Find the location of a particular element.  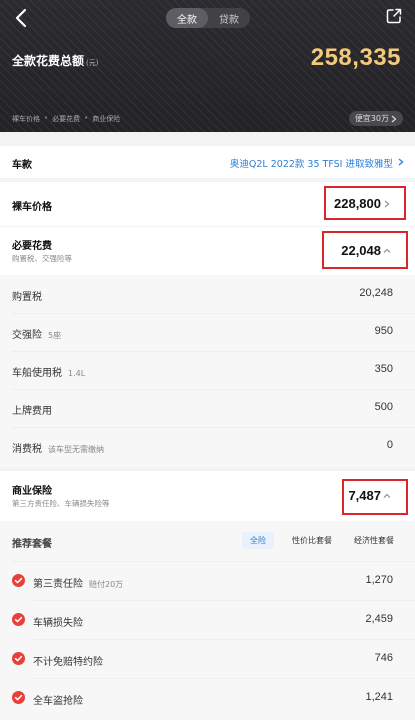

commercial-insurance-row: 商业保险 第三方责任险、车辆损失险等 7,487 is located at coordinates (207, 496).